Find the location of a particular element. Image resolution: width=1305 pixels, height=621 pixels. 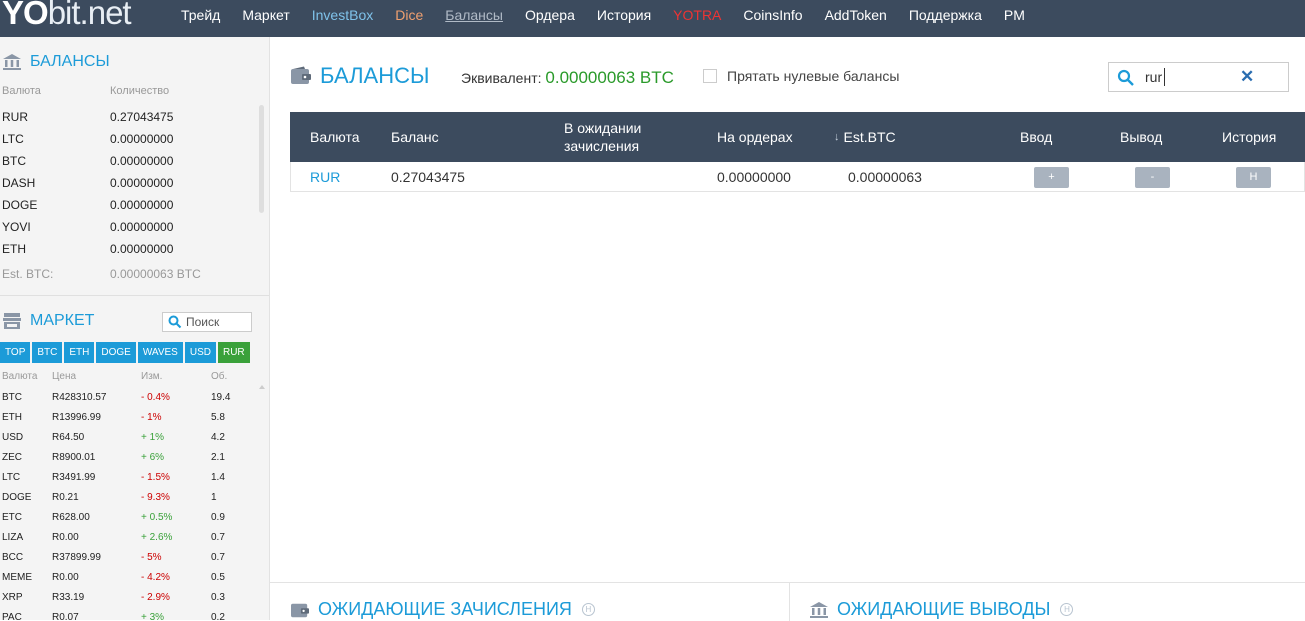

balance-amount: 0.27043475 is located at coordinates (142, 117).